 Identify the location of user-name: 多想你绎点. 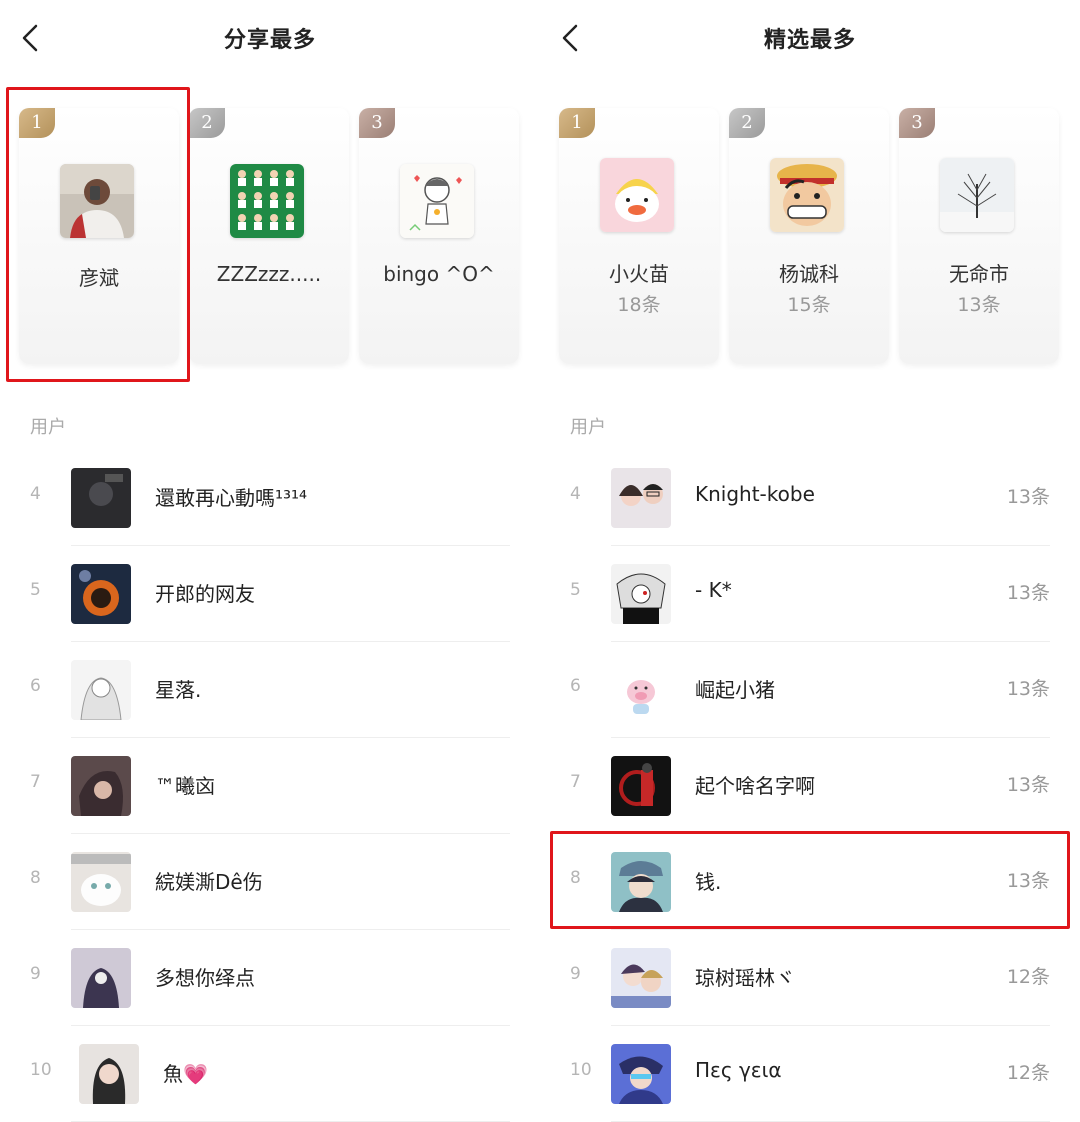
(205, 978).